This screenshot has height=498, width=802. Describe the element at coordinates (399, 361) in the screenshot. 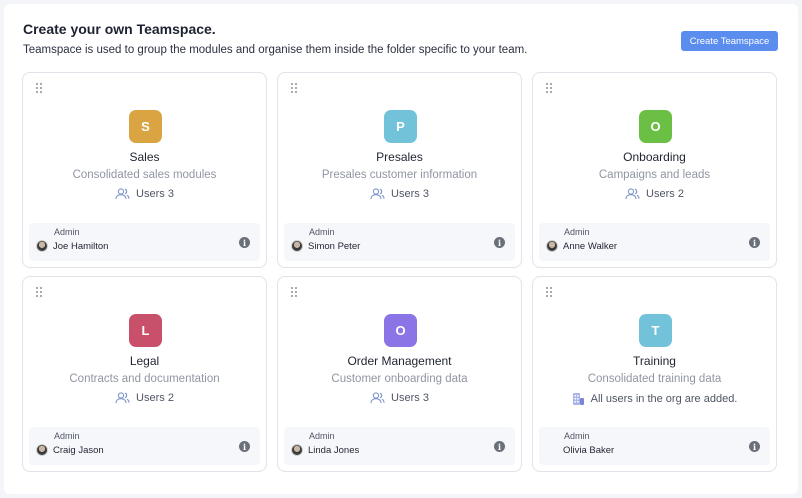

I see `teamspace-name: Order Management` at that location.